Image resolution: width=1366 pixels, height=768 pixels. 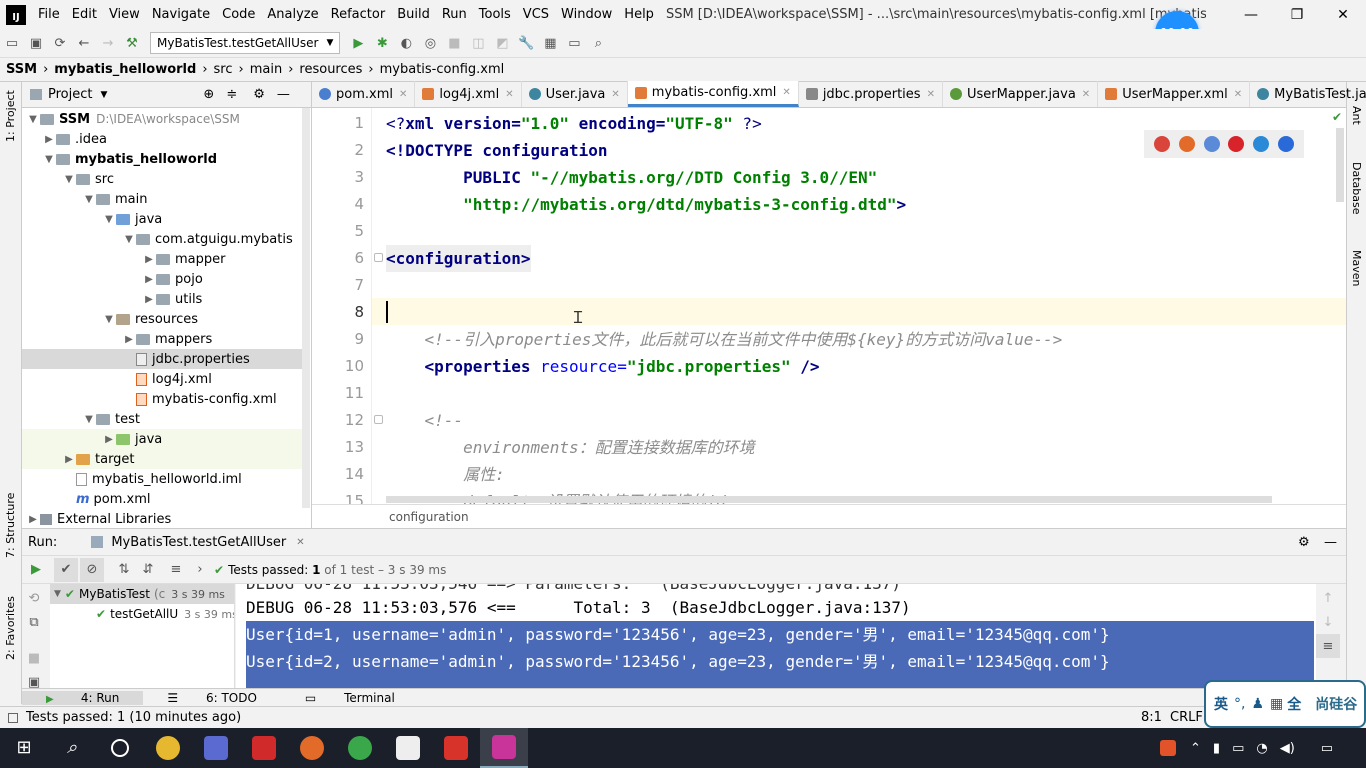 What do you see at coordinates (212, 698) in the screenshot?
I see `tab-todo: ☰ 6: TODO` at bounding box center [212, 698].